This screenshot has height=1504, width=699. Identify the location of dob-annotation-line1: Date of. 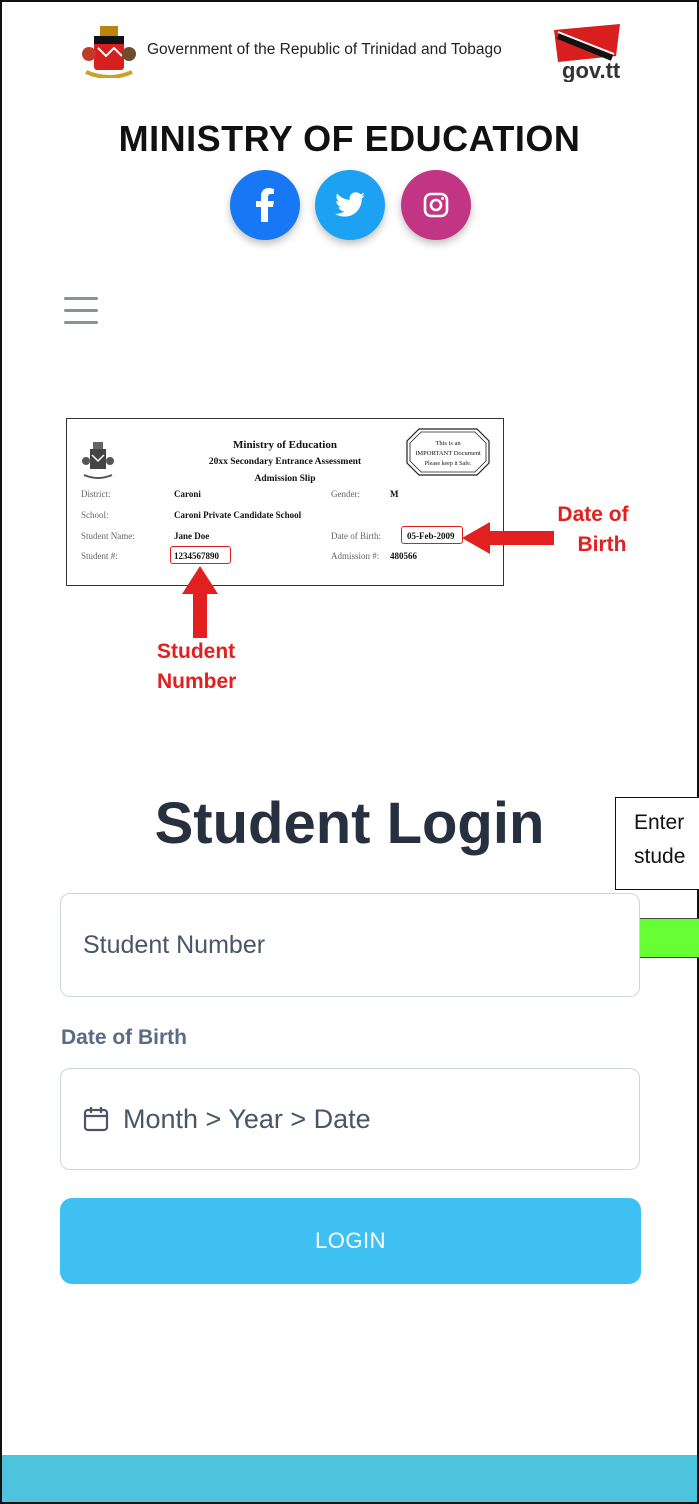
(593, 514).